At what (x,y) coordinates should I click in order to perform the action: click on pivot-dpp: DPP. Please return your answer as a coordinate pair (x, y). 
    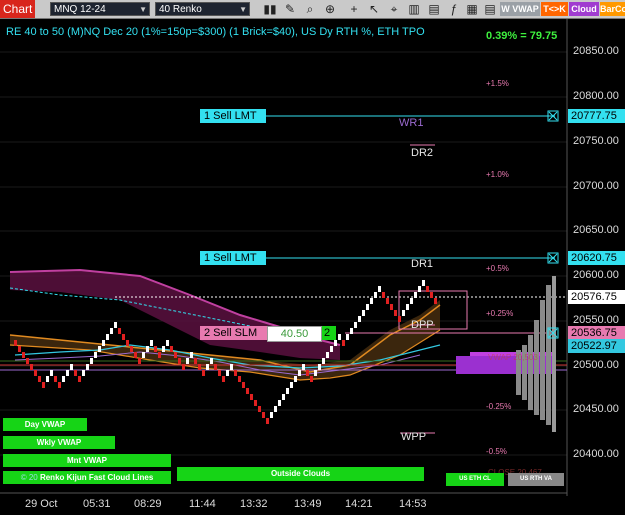
    Looking at the image, I should click on (422, 325).